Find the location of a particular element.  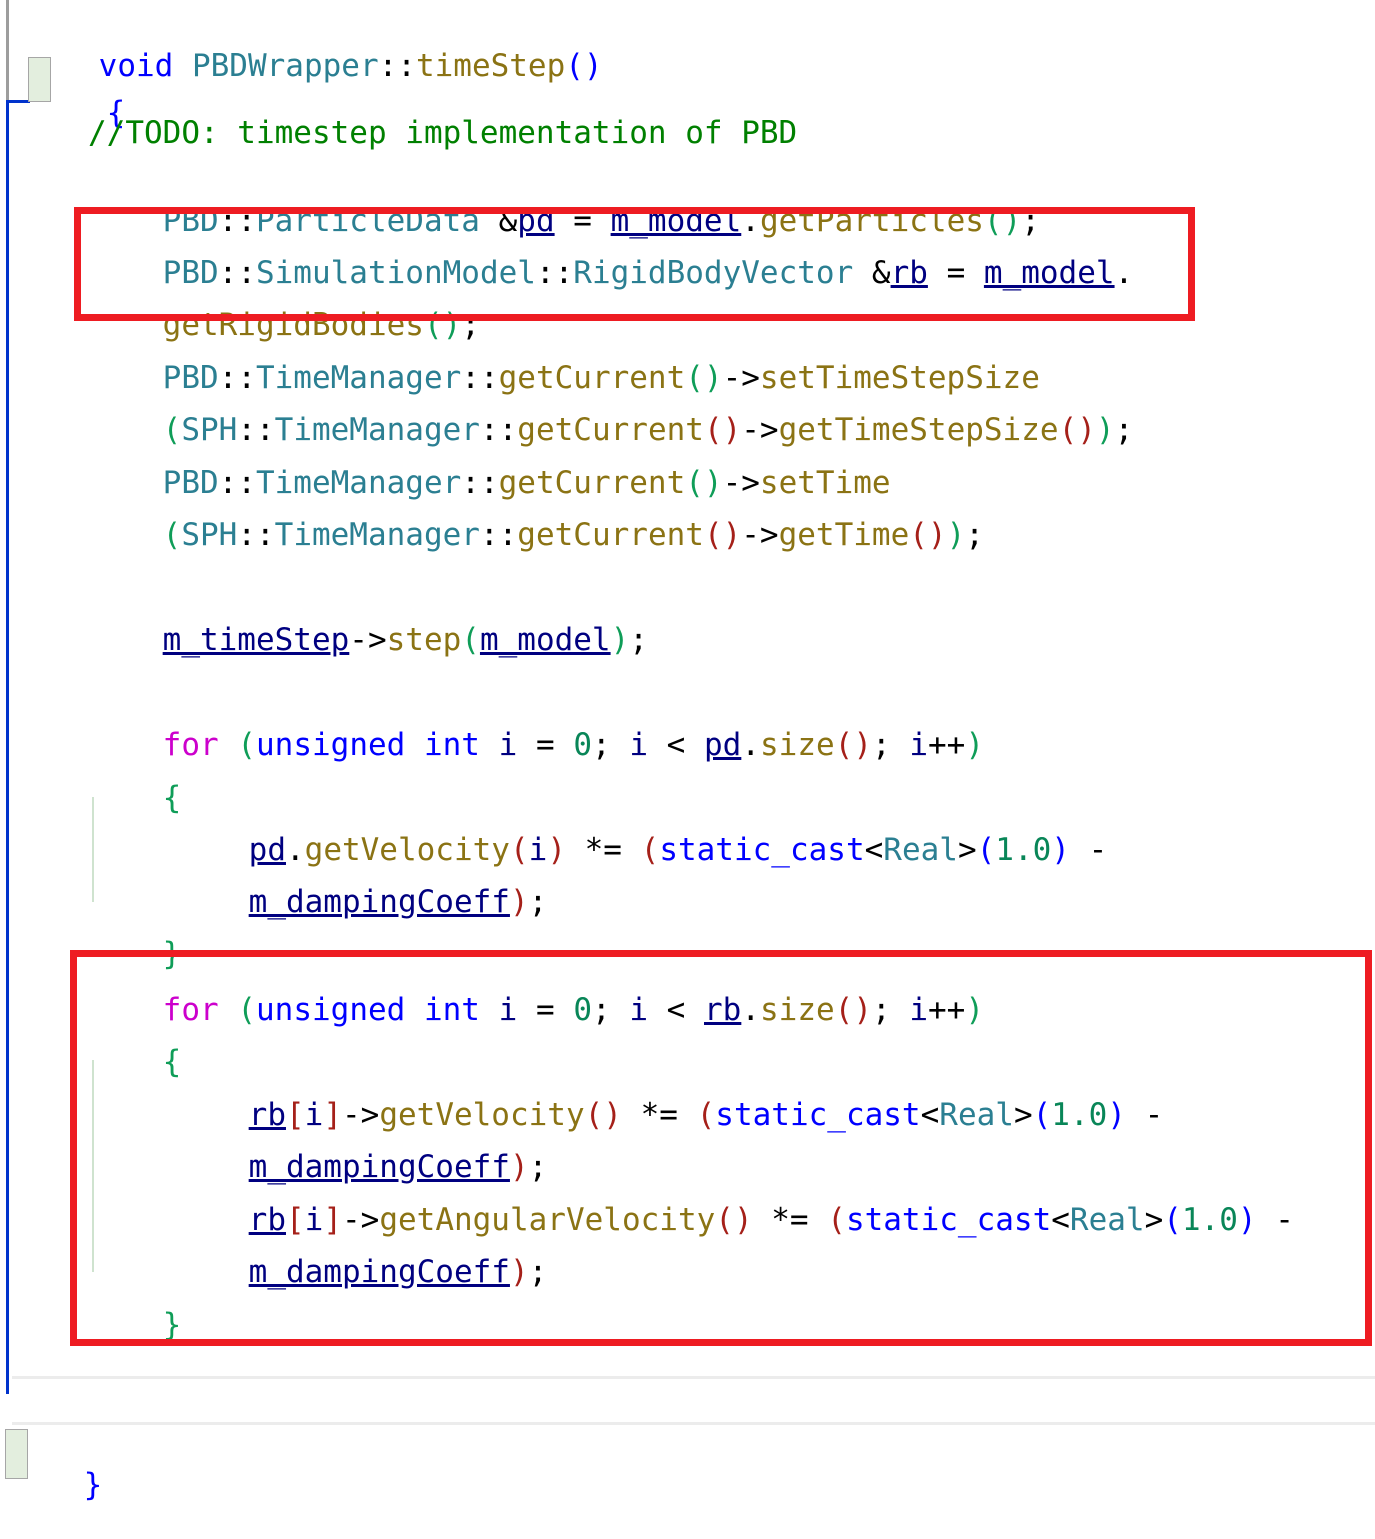

token-brace-close-loop2: } is located at coordinates (172, 1325).